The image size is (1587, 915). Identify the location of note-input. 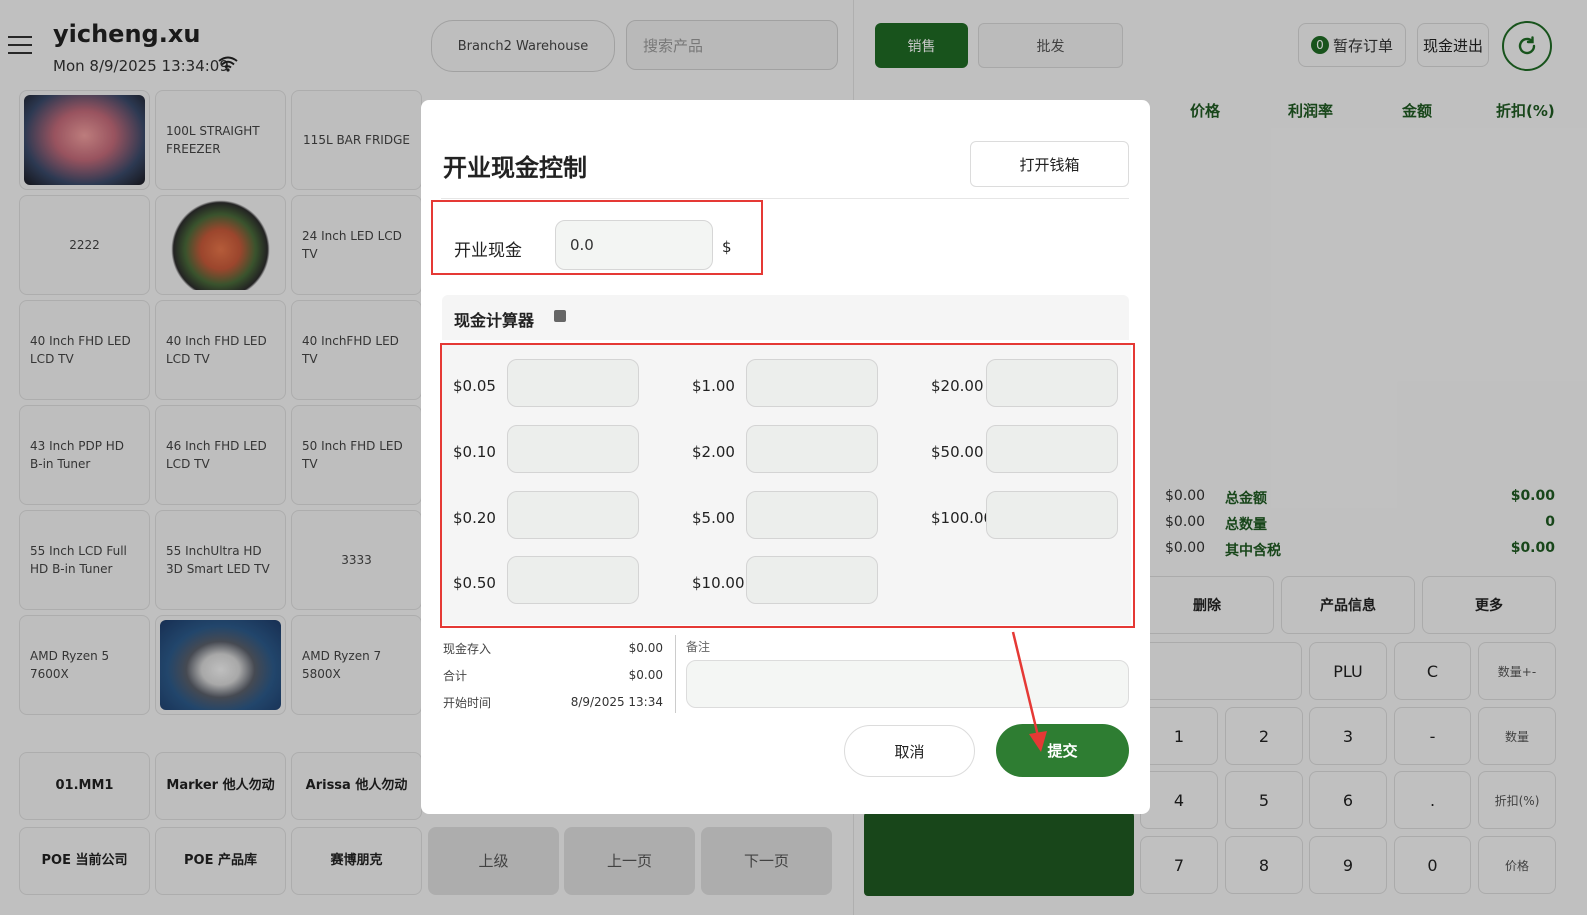
(907, 684).